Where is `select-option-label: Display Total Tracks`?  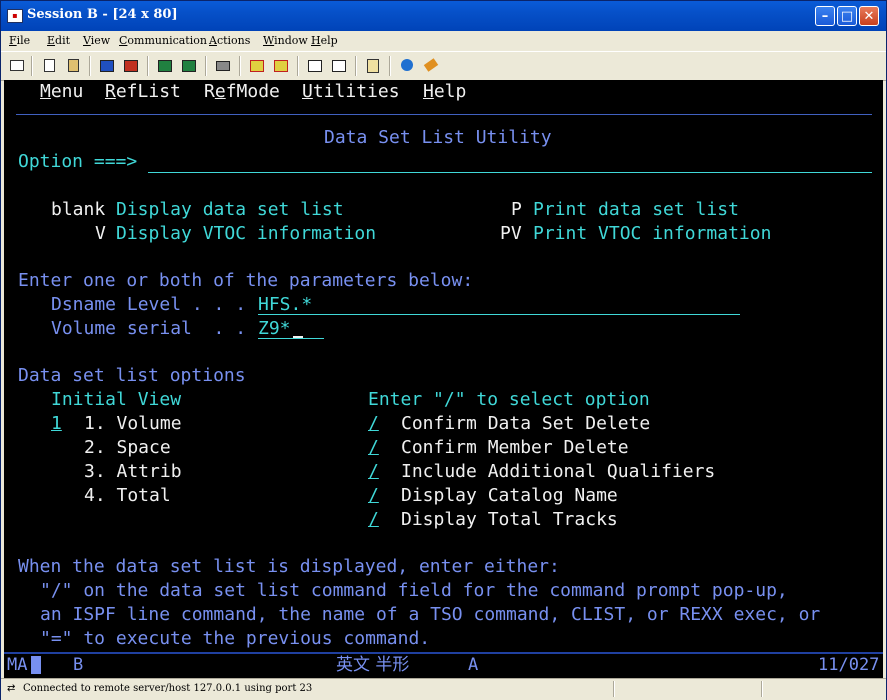
select-option-label: Display Total Tracks is located at coordinates (509, 519).